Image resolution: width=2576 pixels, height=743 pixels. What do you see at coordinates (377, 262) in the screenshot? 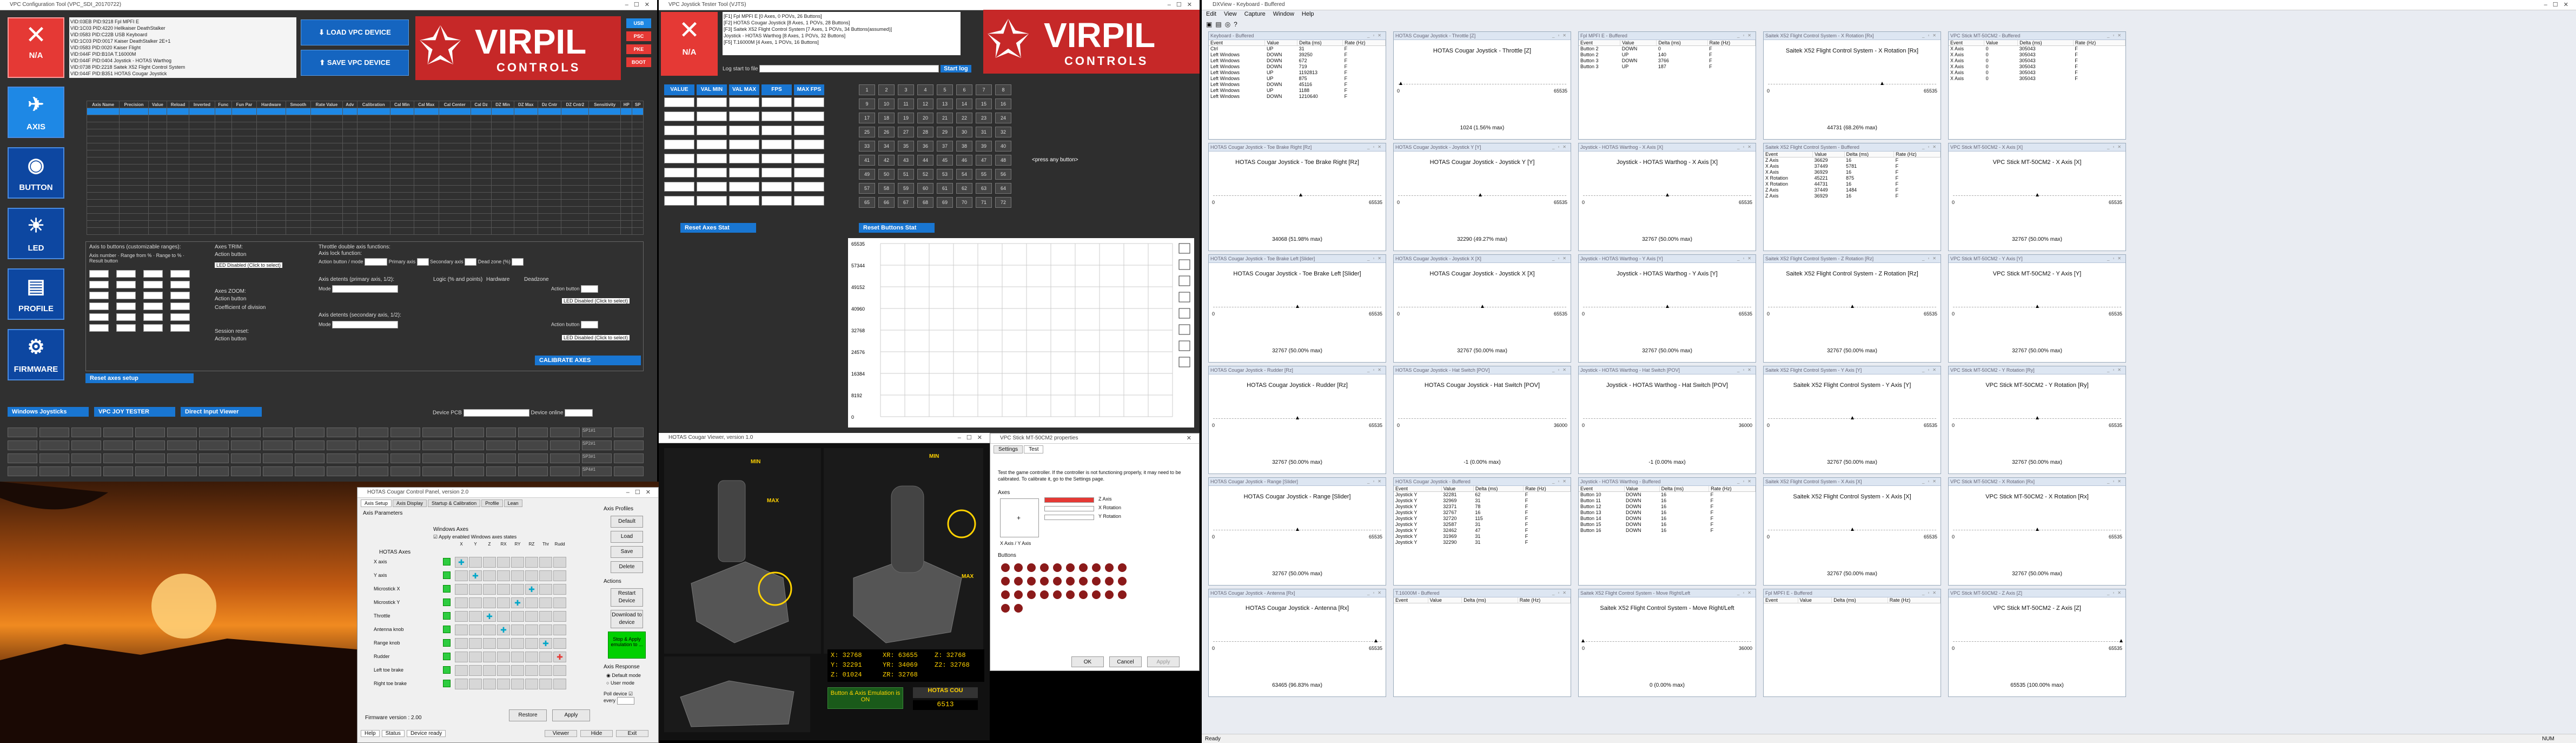
I see `mode-field` at bounding box center [377, 262].